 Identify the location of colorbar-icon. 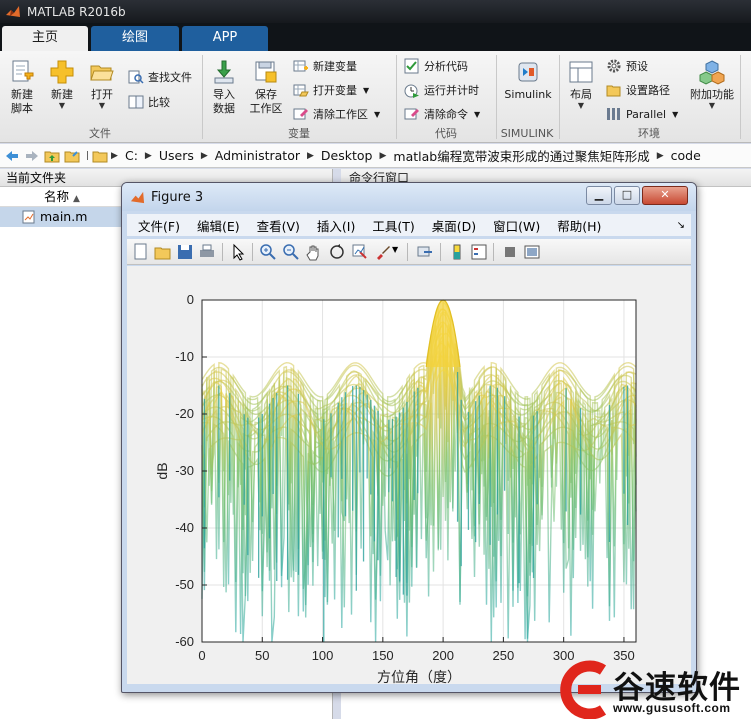
(457, 252).